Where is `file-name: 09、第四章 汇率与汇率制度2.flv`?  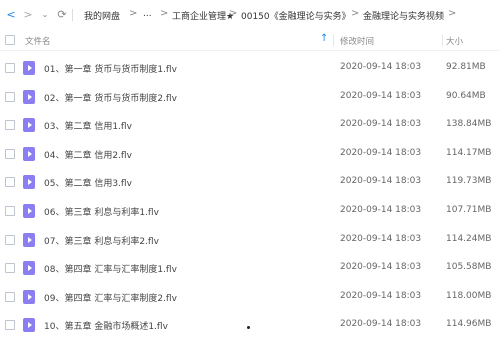
file-name: 09、第四章 汇率与汇率制度2.flv is located at coordinates (110, 297).